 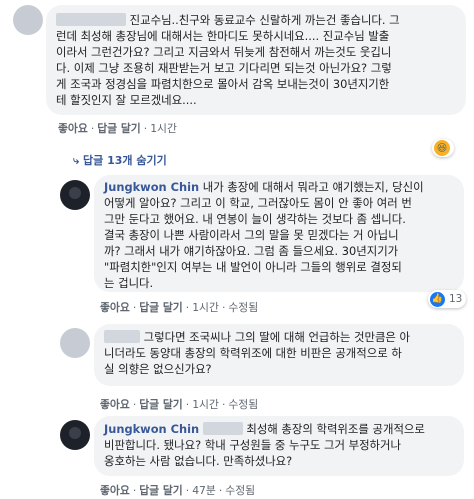 What do you see at coordinates (253, 267) in the screenshot?
I see `reply-text-line: "파렴치한"인지 여부는 내 발언이 아니라 그들의 행위로 결정되` at bounding box center [253, 267].